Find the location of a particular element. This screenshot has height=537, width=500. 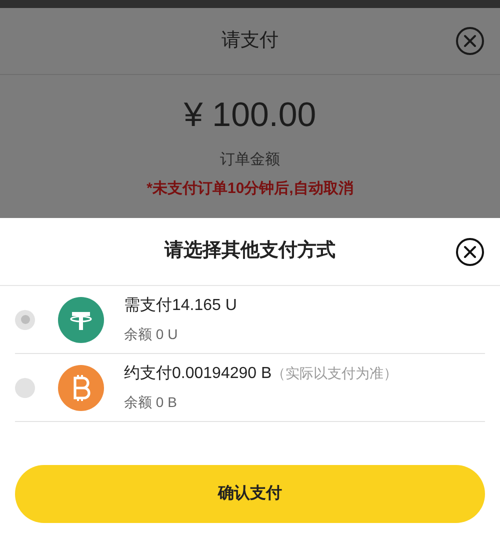

payment-amount: 约支付0.00194290 B is located at coordinates (198, 374).